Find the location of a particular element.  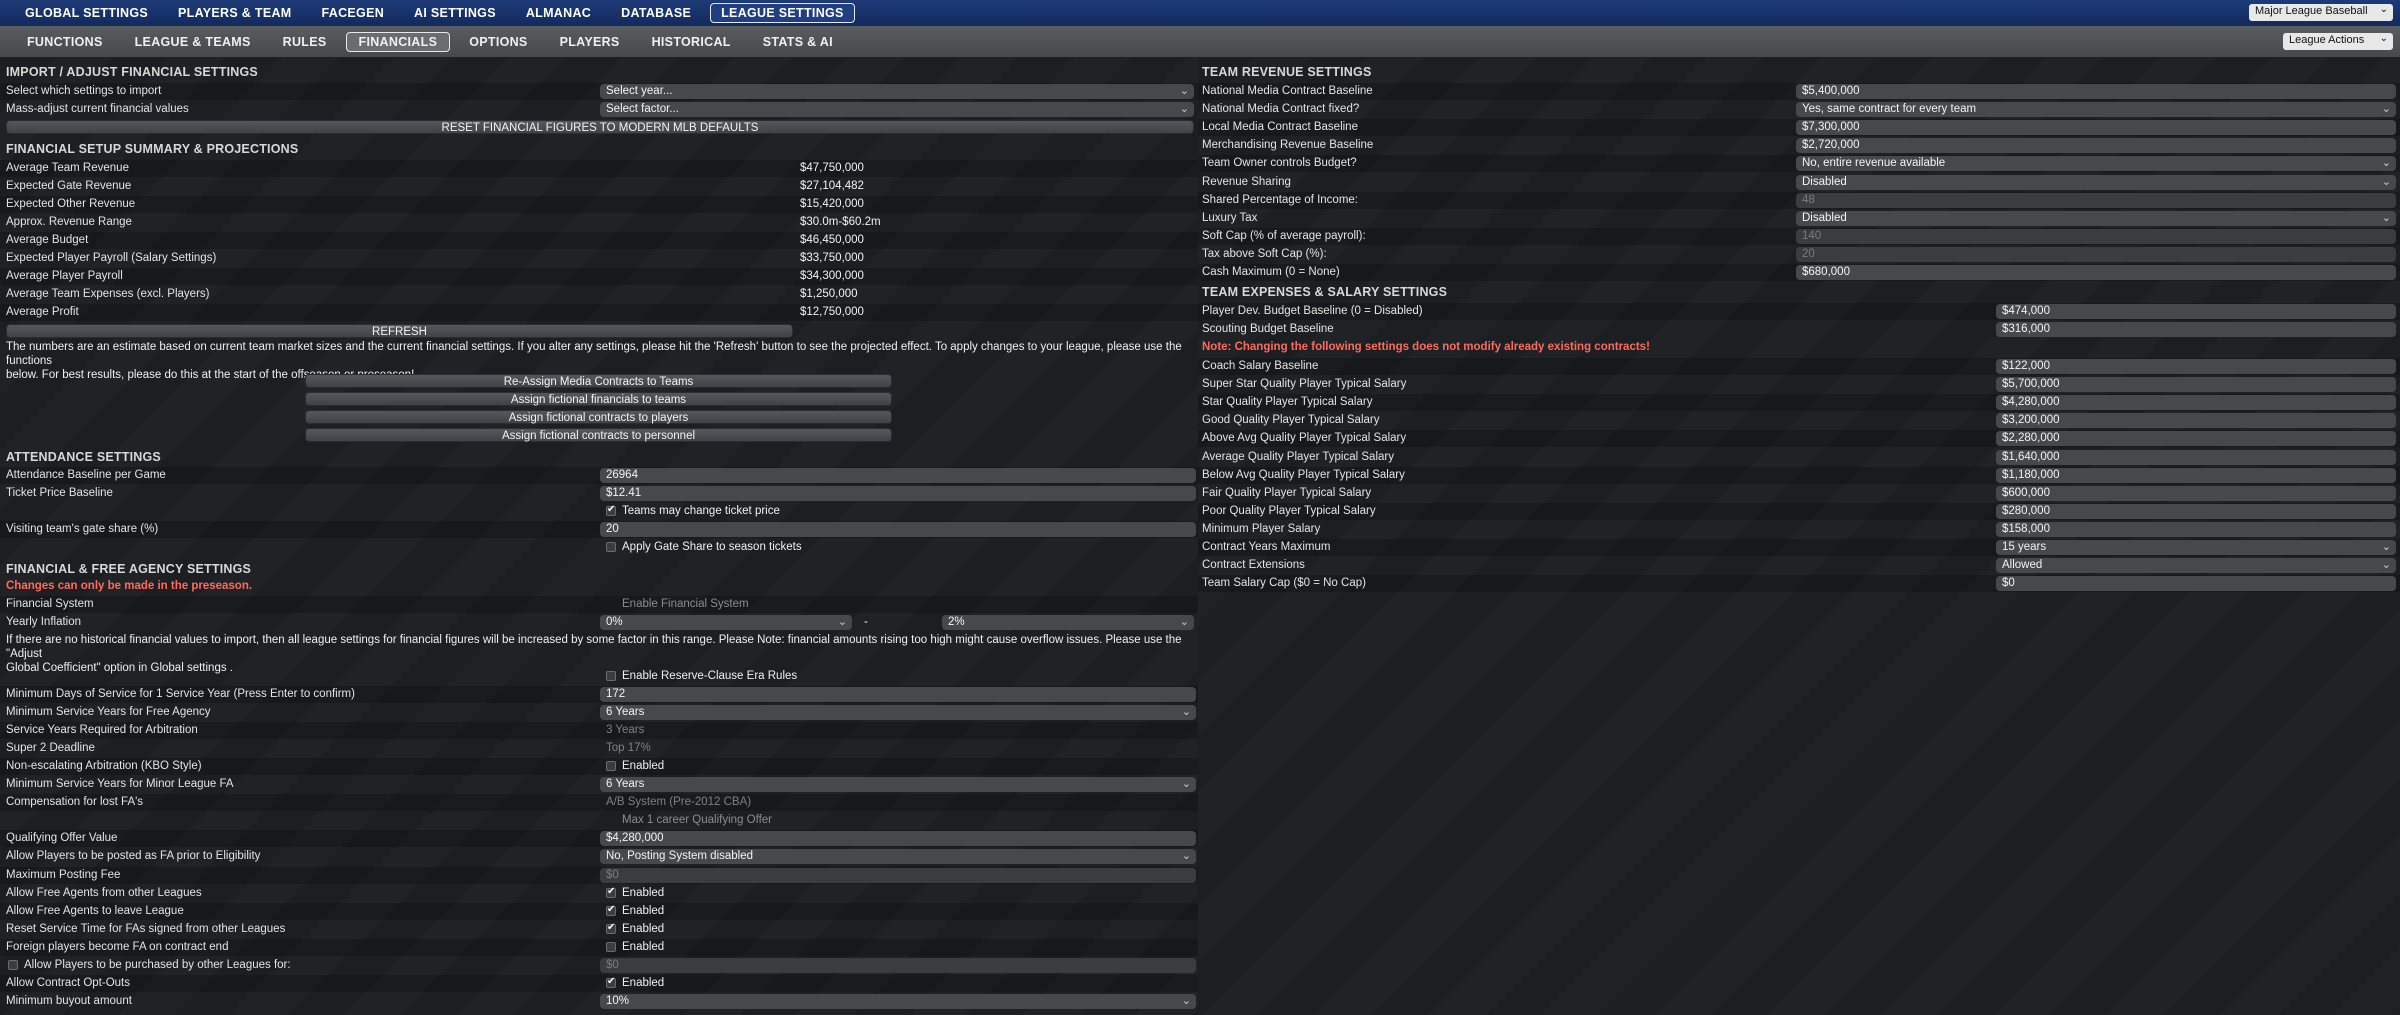

revenue-row-field-value: 20 is located at coordinates (1808, 253).